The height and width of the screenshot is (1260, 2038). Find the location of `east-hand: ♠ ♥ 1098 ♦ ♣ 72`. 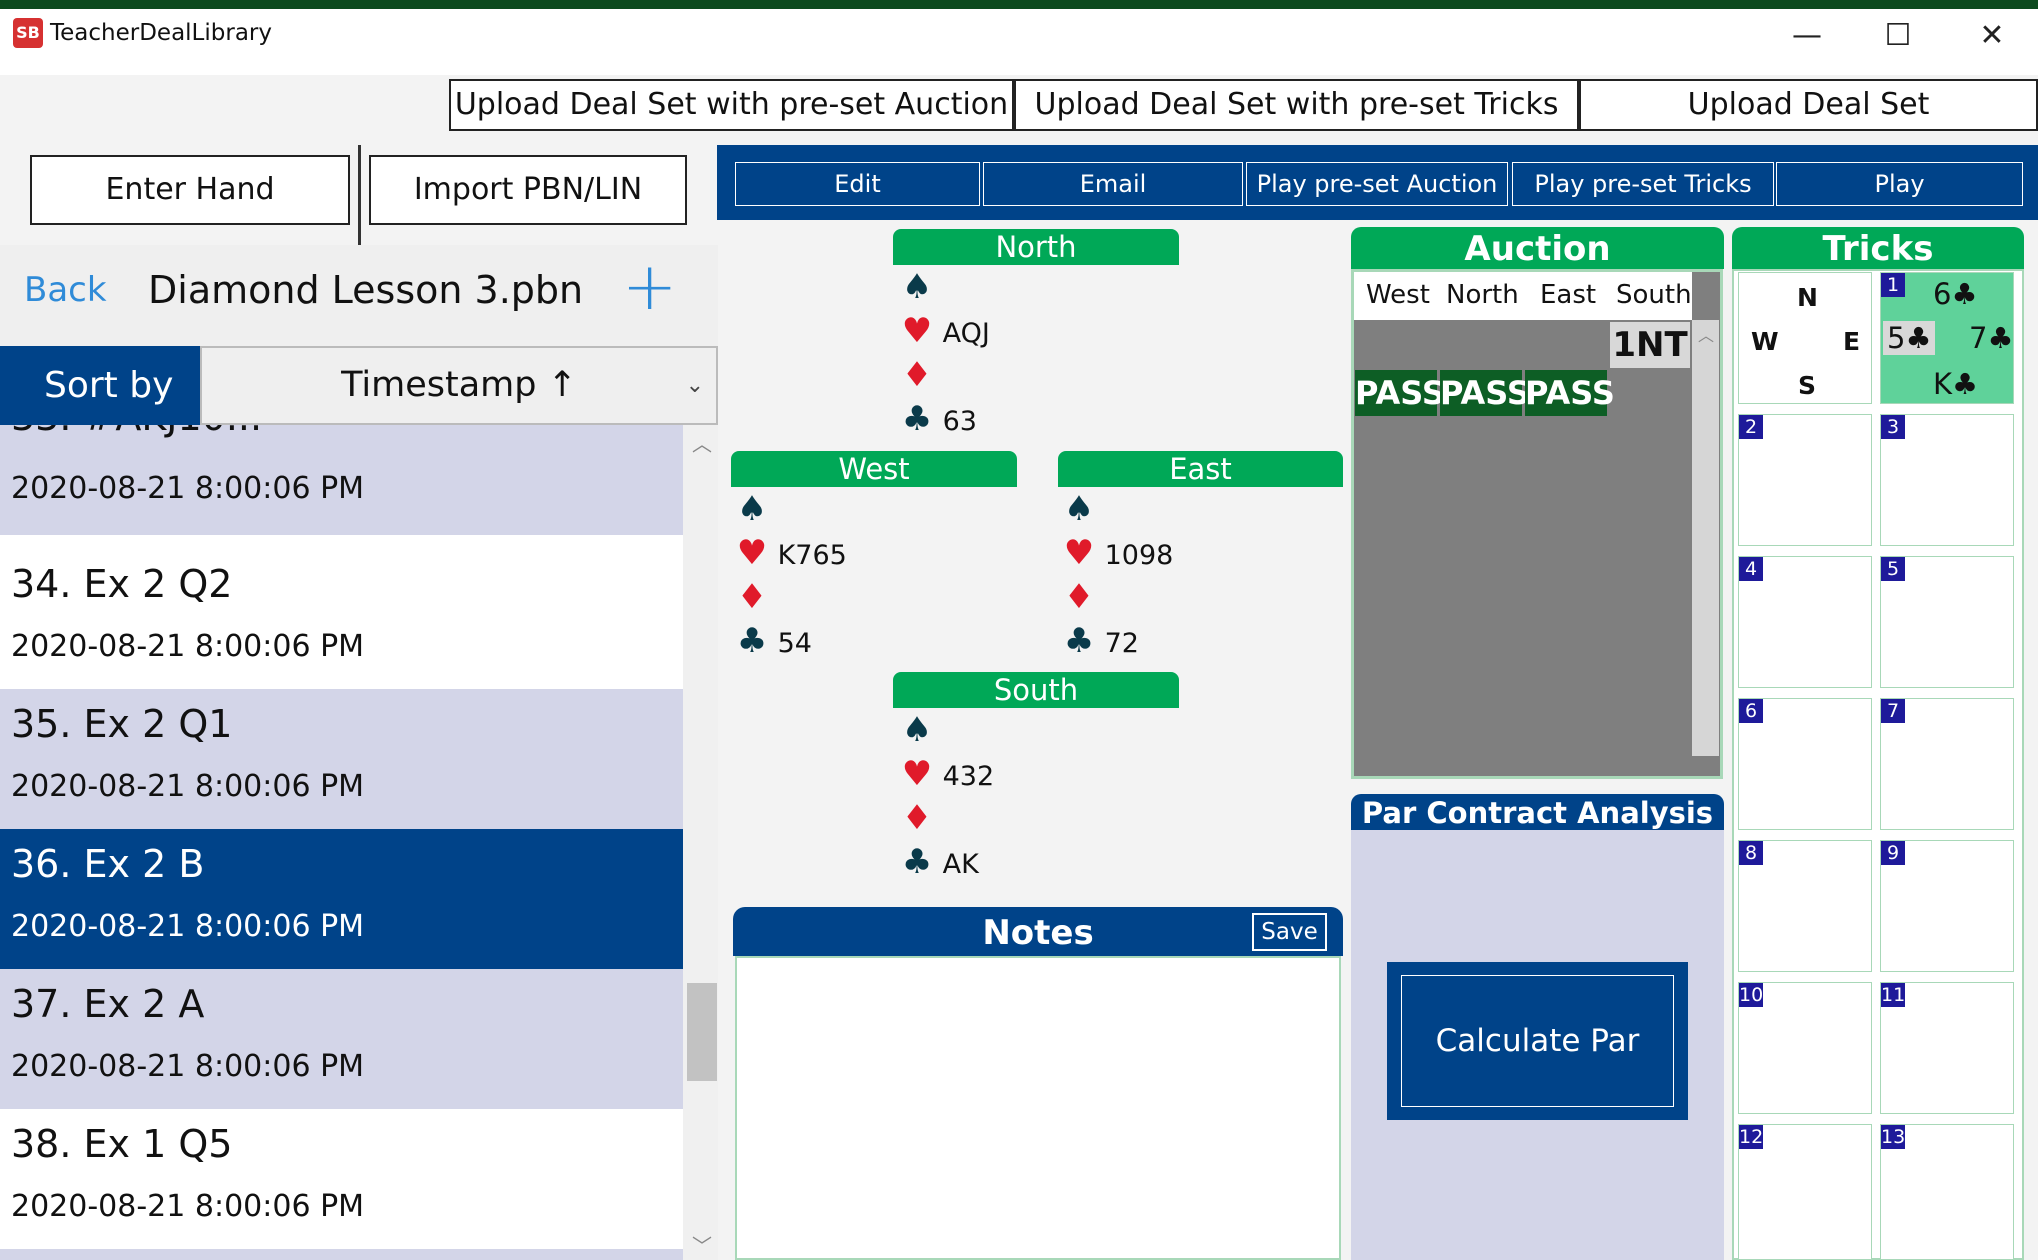

east-hand: ♠ ♥ 1098 ♦ ♣ 72 is located at coordinates (1182, 575).